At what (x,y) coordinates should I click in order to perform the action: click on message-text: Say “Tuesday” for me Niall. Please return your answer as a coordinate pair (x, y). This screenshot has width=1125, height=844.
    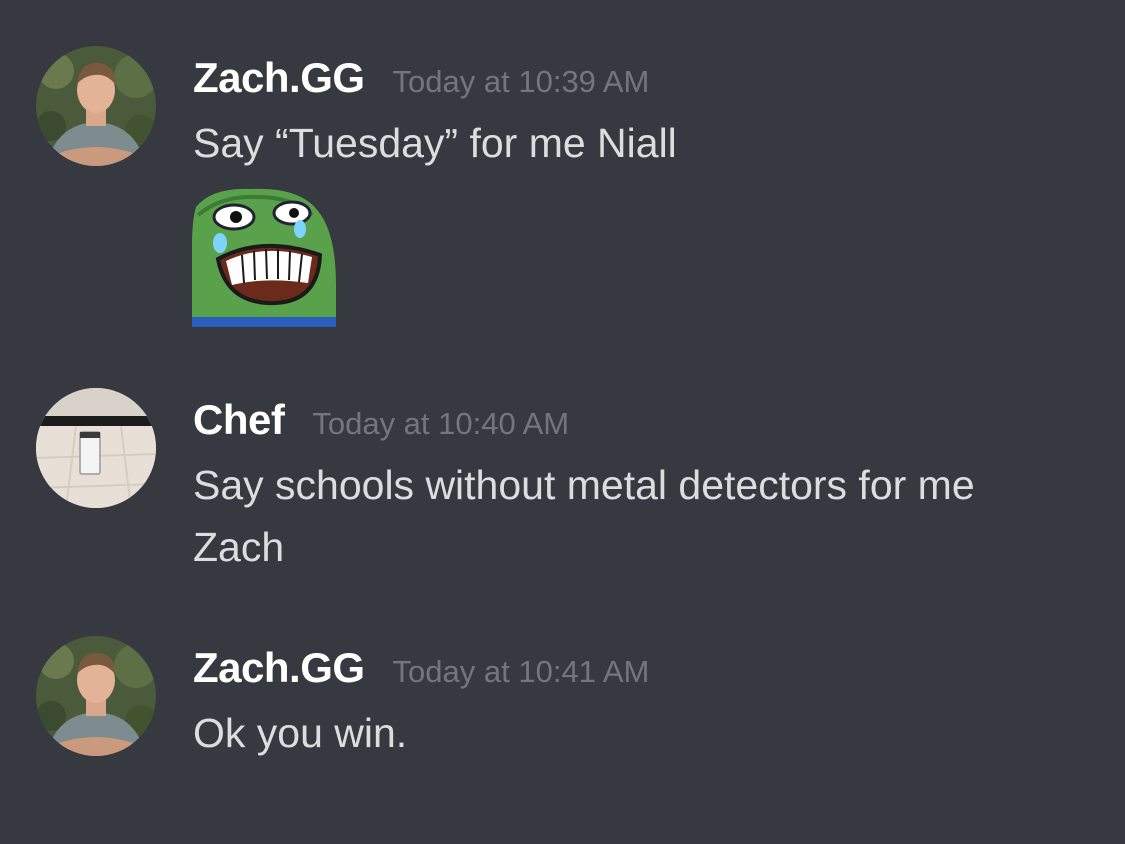
    Looking at the image, I should click on (435, 143).